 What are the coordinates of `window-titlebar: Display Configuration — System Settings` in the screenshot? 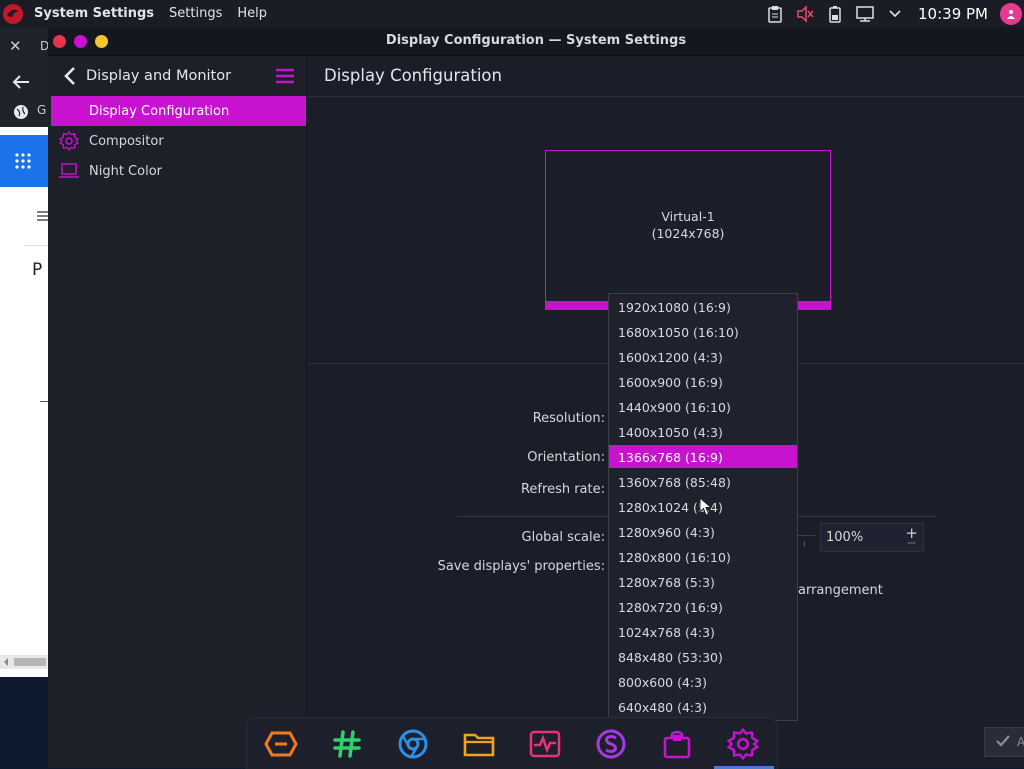 It's located at (536, 41).